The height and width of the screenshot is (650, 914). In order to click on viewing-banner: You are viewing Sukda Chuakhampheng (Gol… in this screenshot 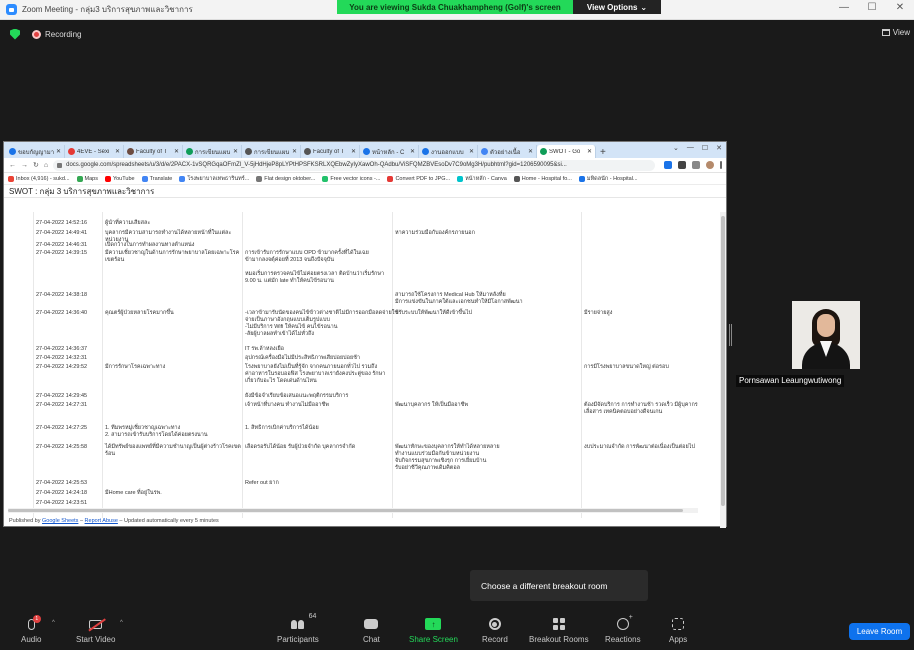, I will do `click(499, 7)`.